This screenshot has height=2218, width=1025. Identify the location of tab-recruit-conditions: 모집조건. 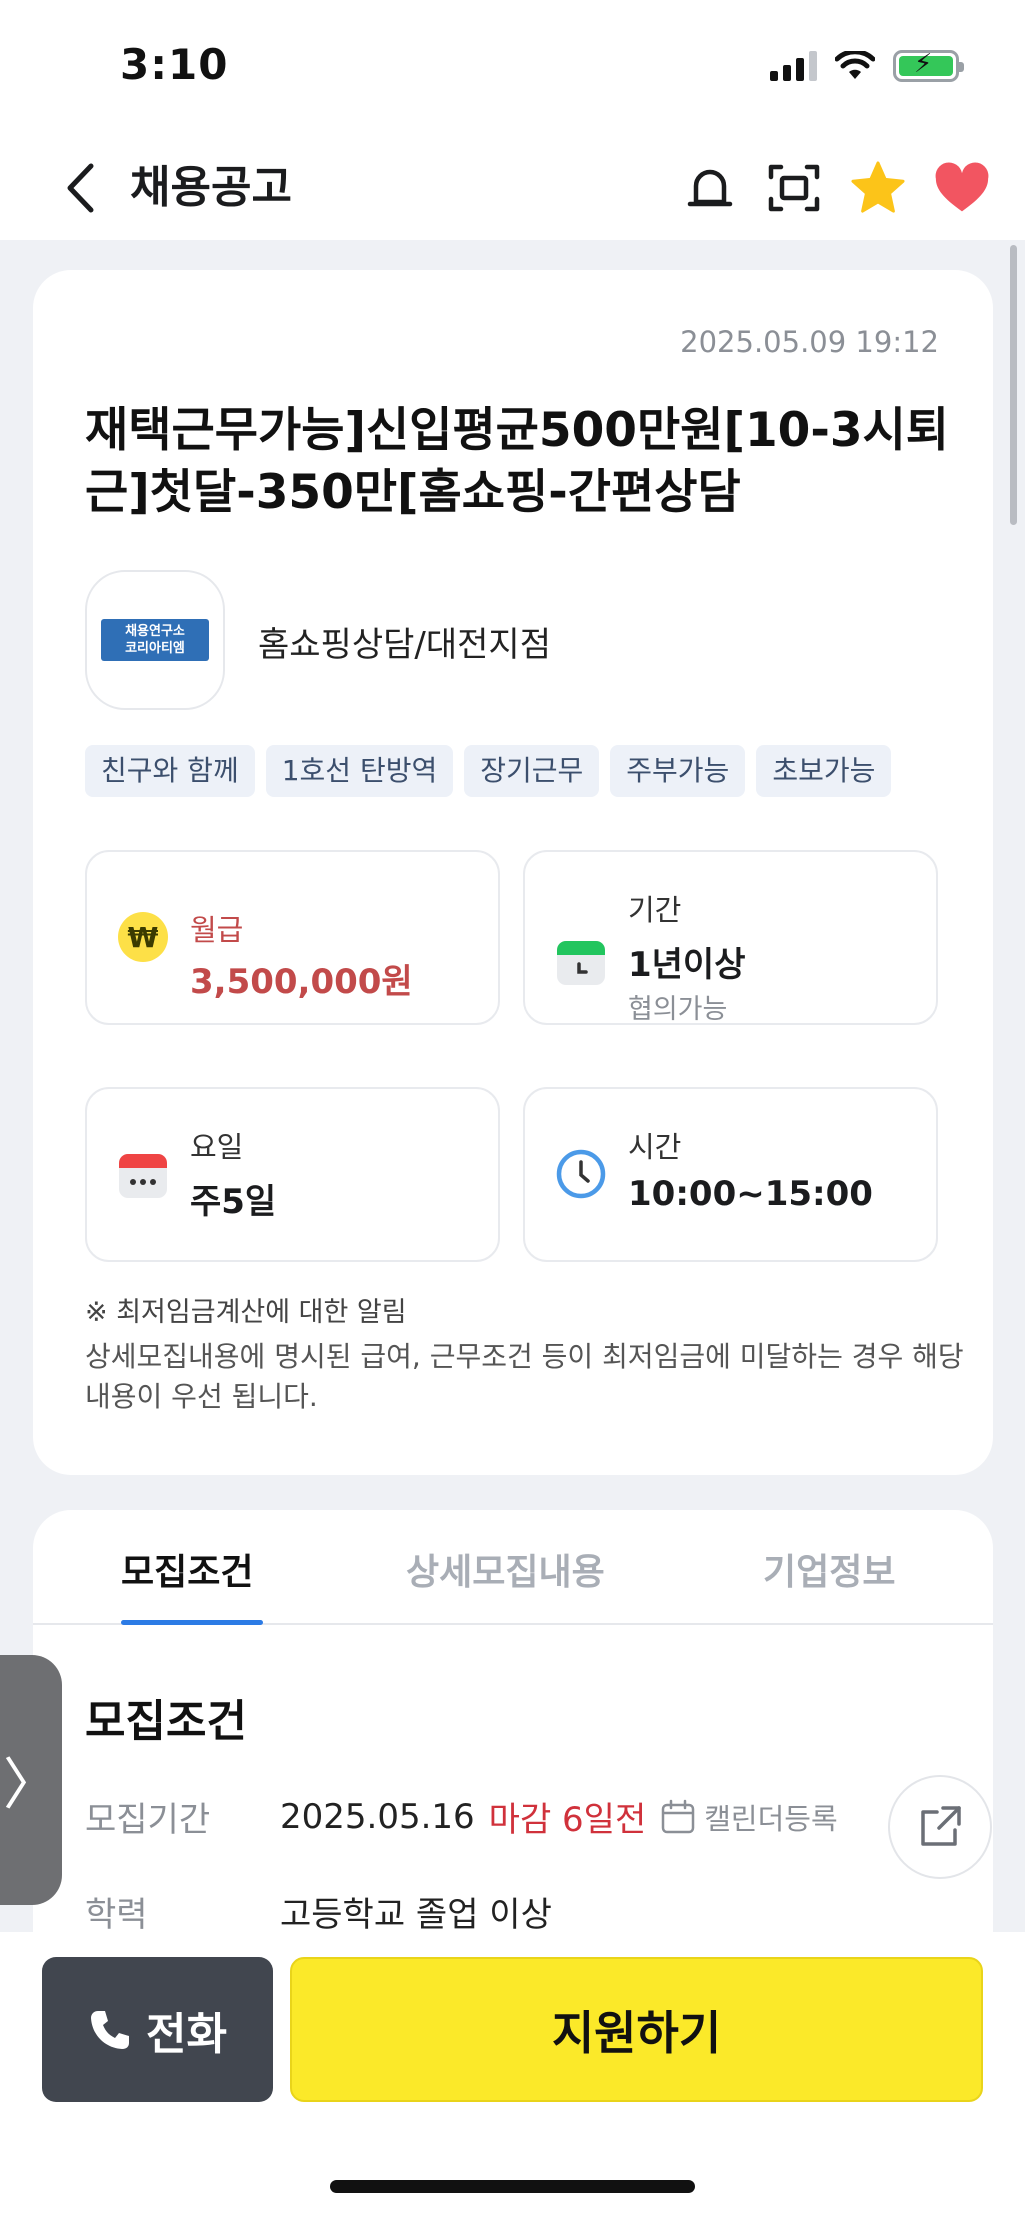
(187, 1569).